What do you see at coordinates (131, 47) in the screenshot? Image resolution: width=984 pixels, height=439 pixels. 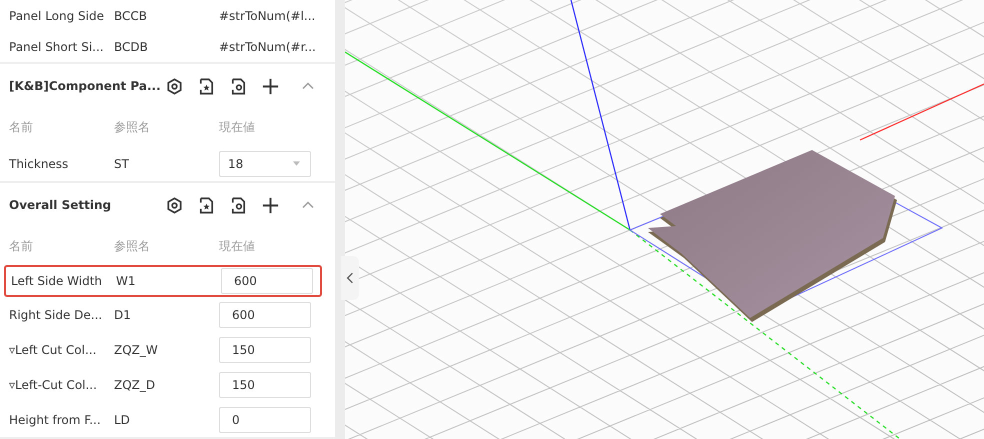 I see `reference-name: BCDB` at bounding box center [131, 47].